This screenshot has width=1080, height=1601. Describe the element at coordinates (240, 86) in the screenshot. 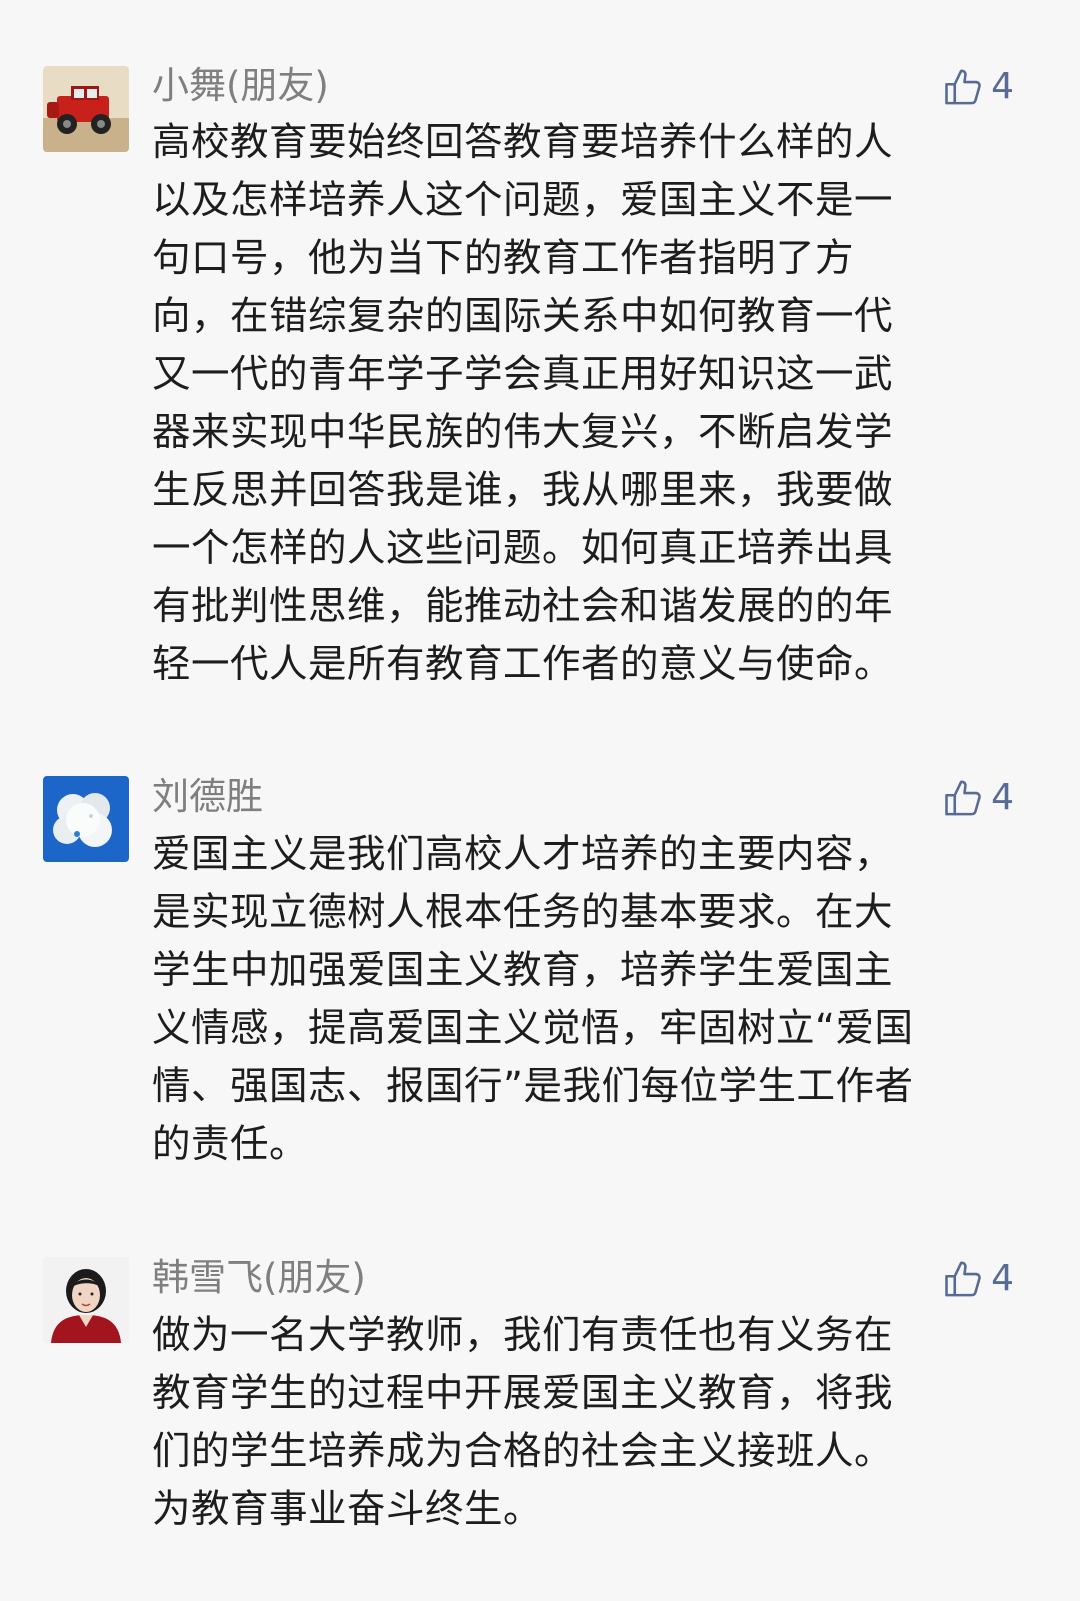

I see `comment-author: 小舞(朋友)` at that location.